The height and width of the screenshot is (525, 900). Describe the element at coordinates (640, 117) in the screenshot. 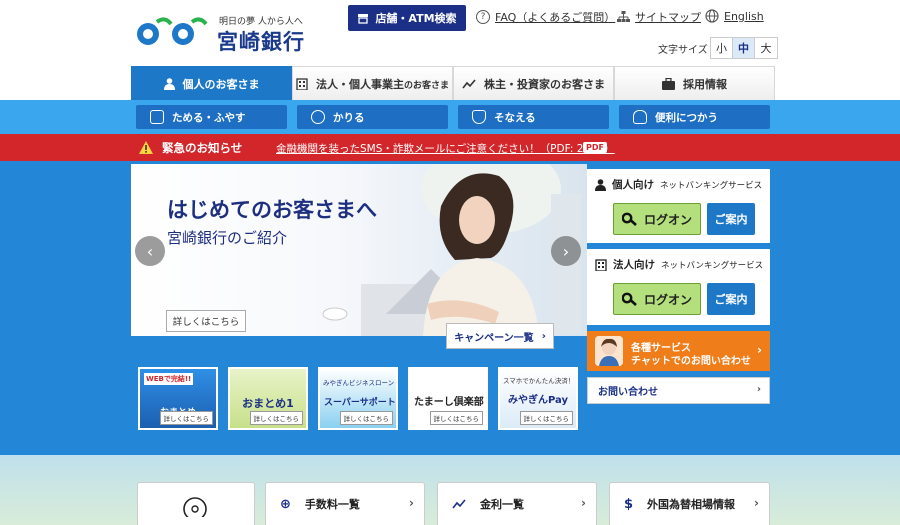

I see `hand-pointer-icon` at that location.